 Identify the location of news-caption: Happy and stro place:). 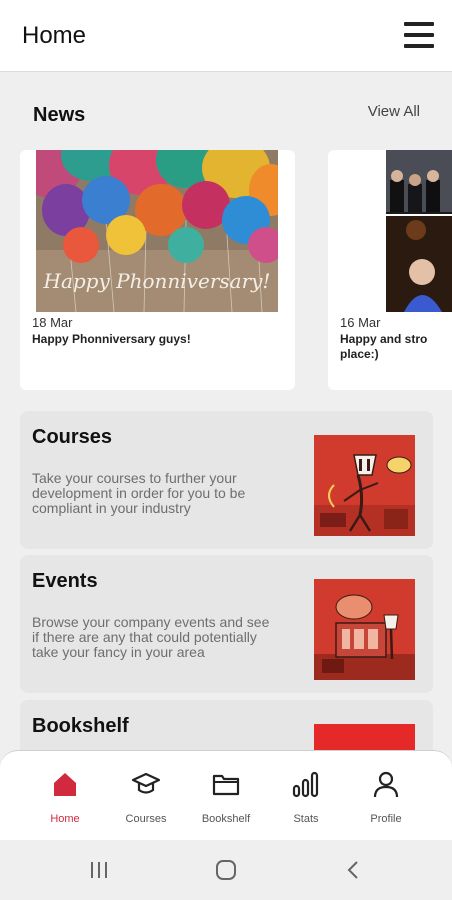
(383, 347).